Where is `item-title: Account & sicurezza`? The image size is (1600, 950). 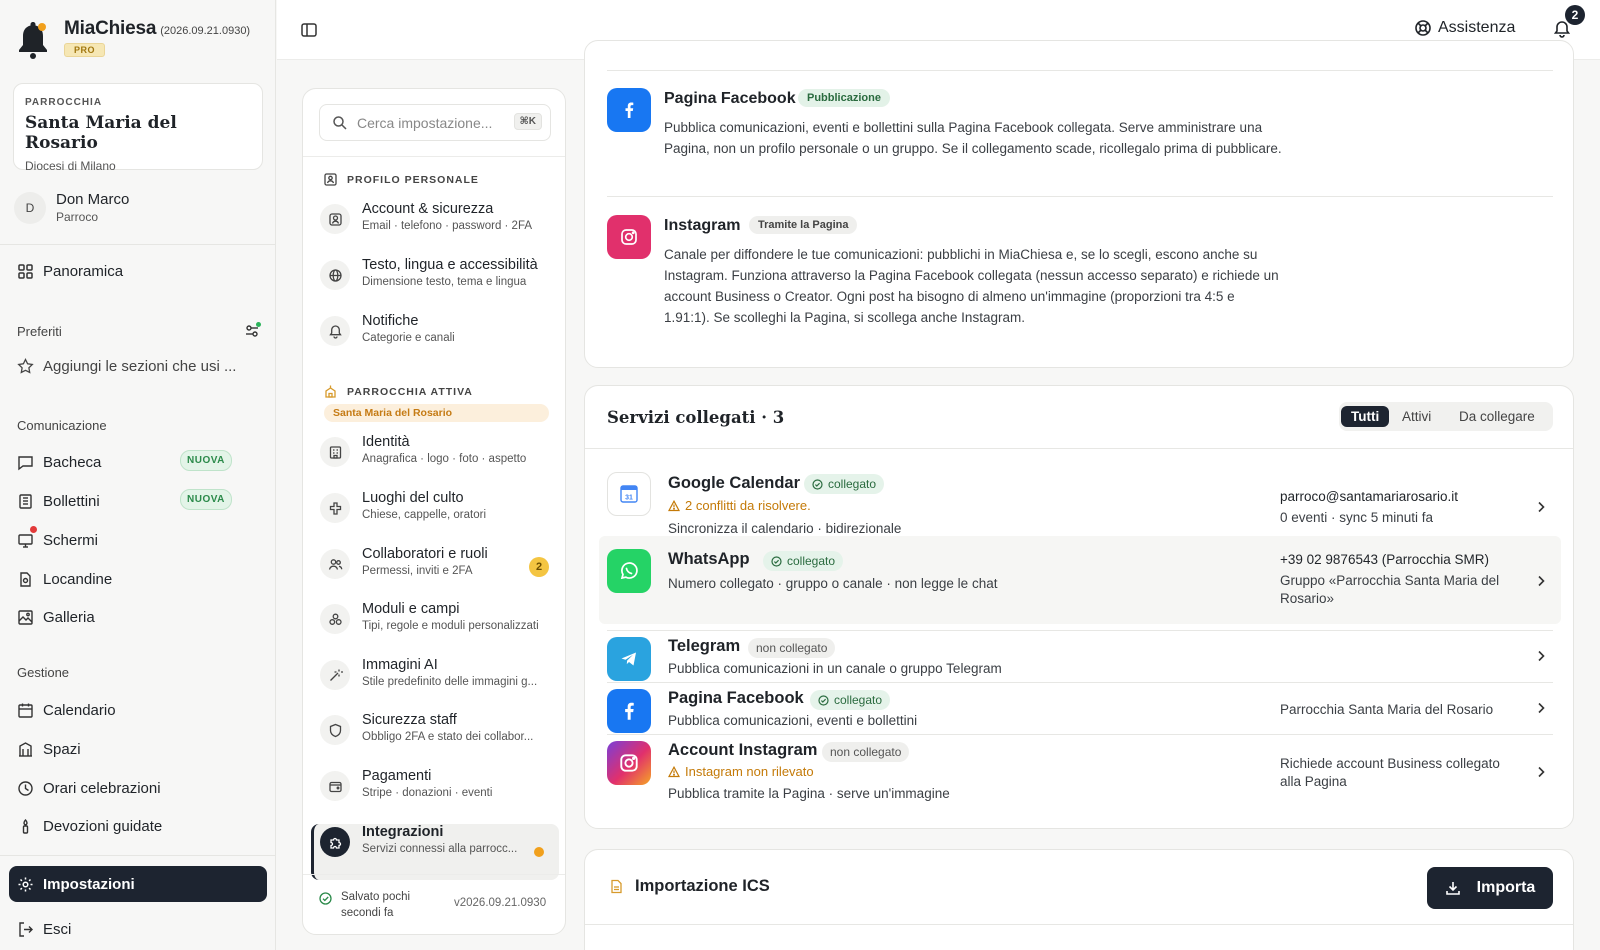 item-title: Account & sicurezza is located at coordinates (428, 209).